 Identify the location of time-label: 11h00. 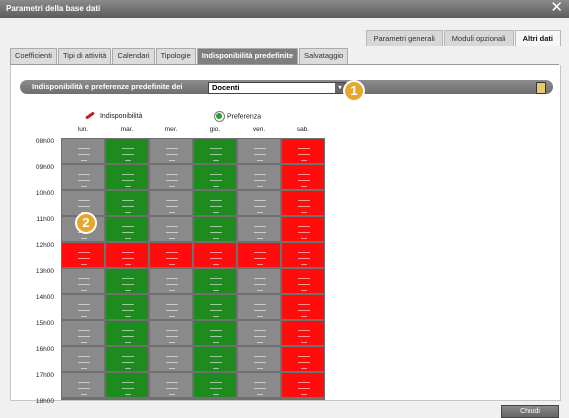
(45, 219).